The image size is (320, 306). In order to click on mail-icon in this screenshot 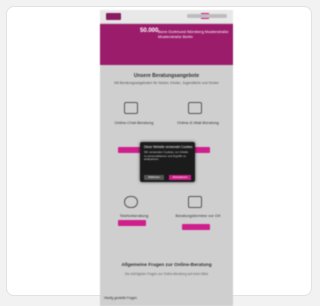, I will do `click(195, 108)`.